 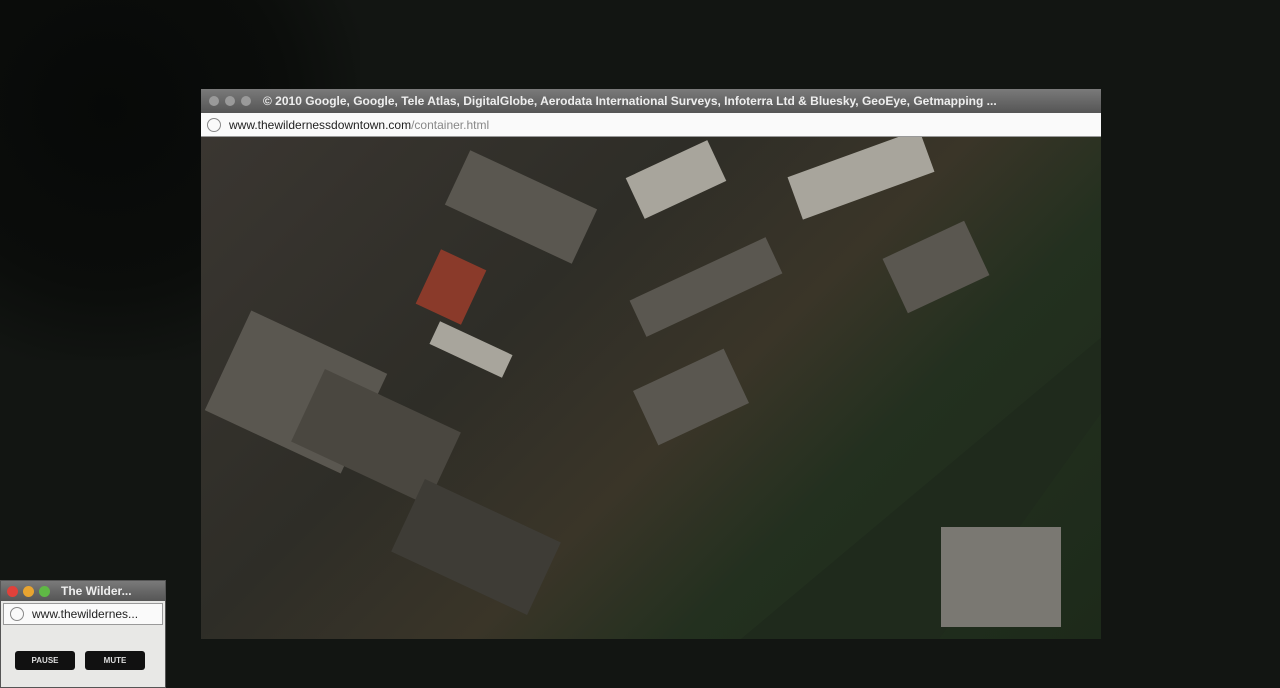 I want to click on mute-button: MUTE, so click(x=115, y=660).